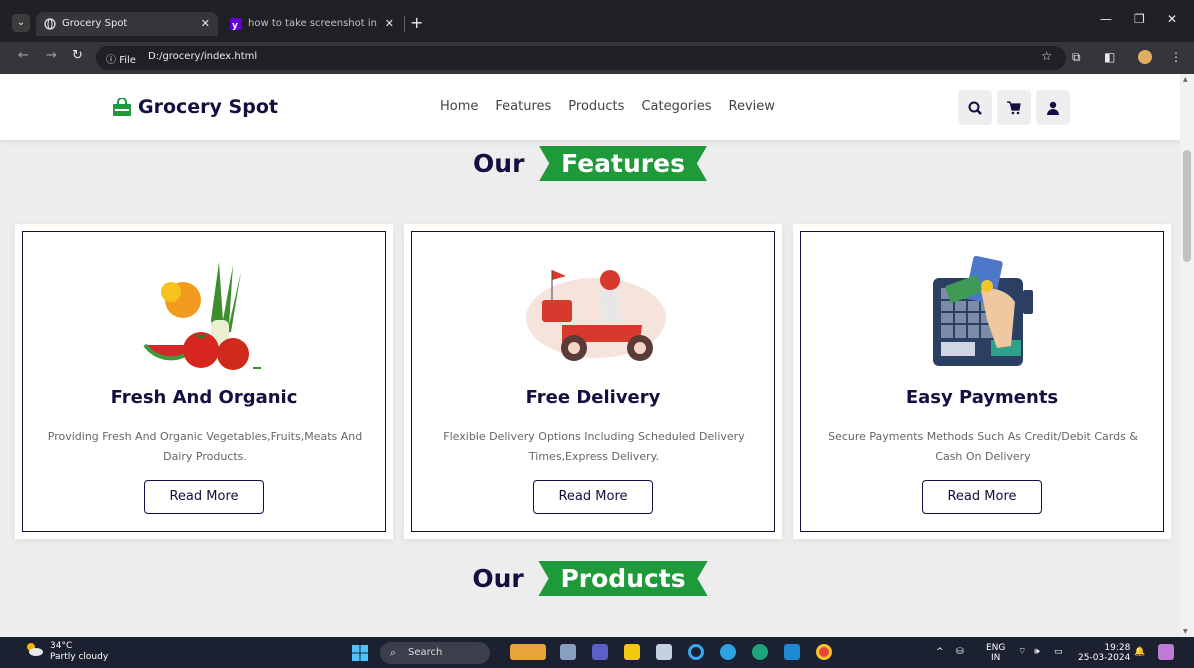 The width and height of the screenshot is (1194, 668). Describe the element at coordinates (459, 106) in the screenshot. I see `nav-home: Home` at that location.